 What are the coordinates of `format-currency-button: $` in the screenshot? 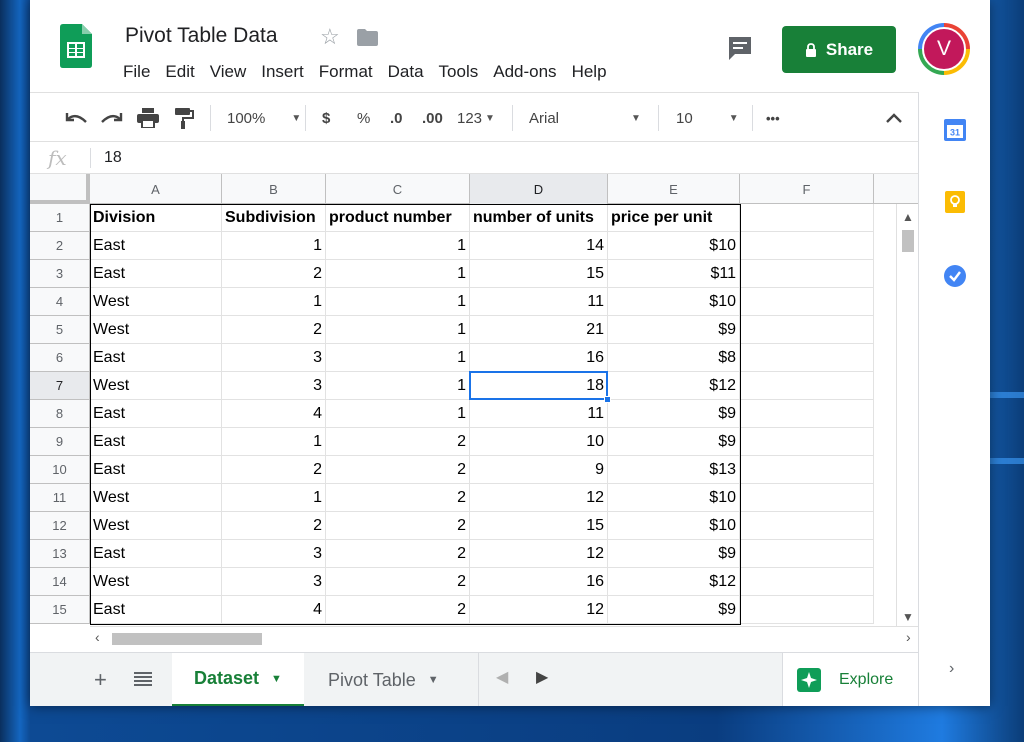 It's located at (326, 118).